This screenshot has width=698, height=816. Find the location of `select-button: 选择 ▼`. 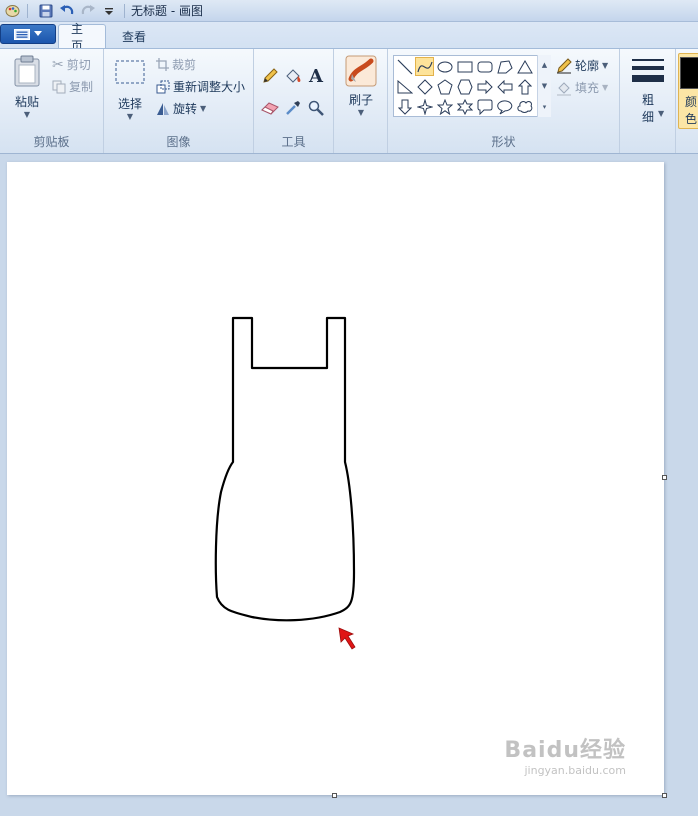

select-button: 选择 ▼ is located at coordinates (130, 90).